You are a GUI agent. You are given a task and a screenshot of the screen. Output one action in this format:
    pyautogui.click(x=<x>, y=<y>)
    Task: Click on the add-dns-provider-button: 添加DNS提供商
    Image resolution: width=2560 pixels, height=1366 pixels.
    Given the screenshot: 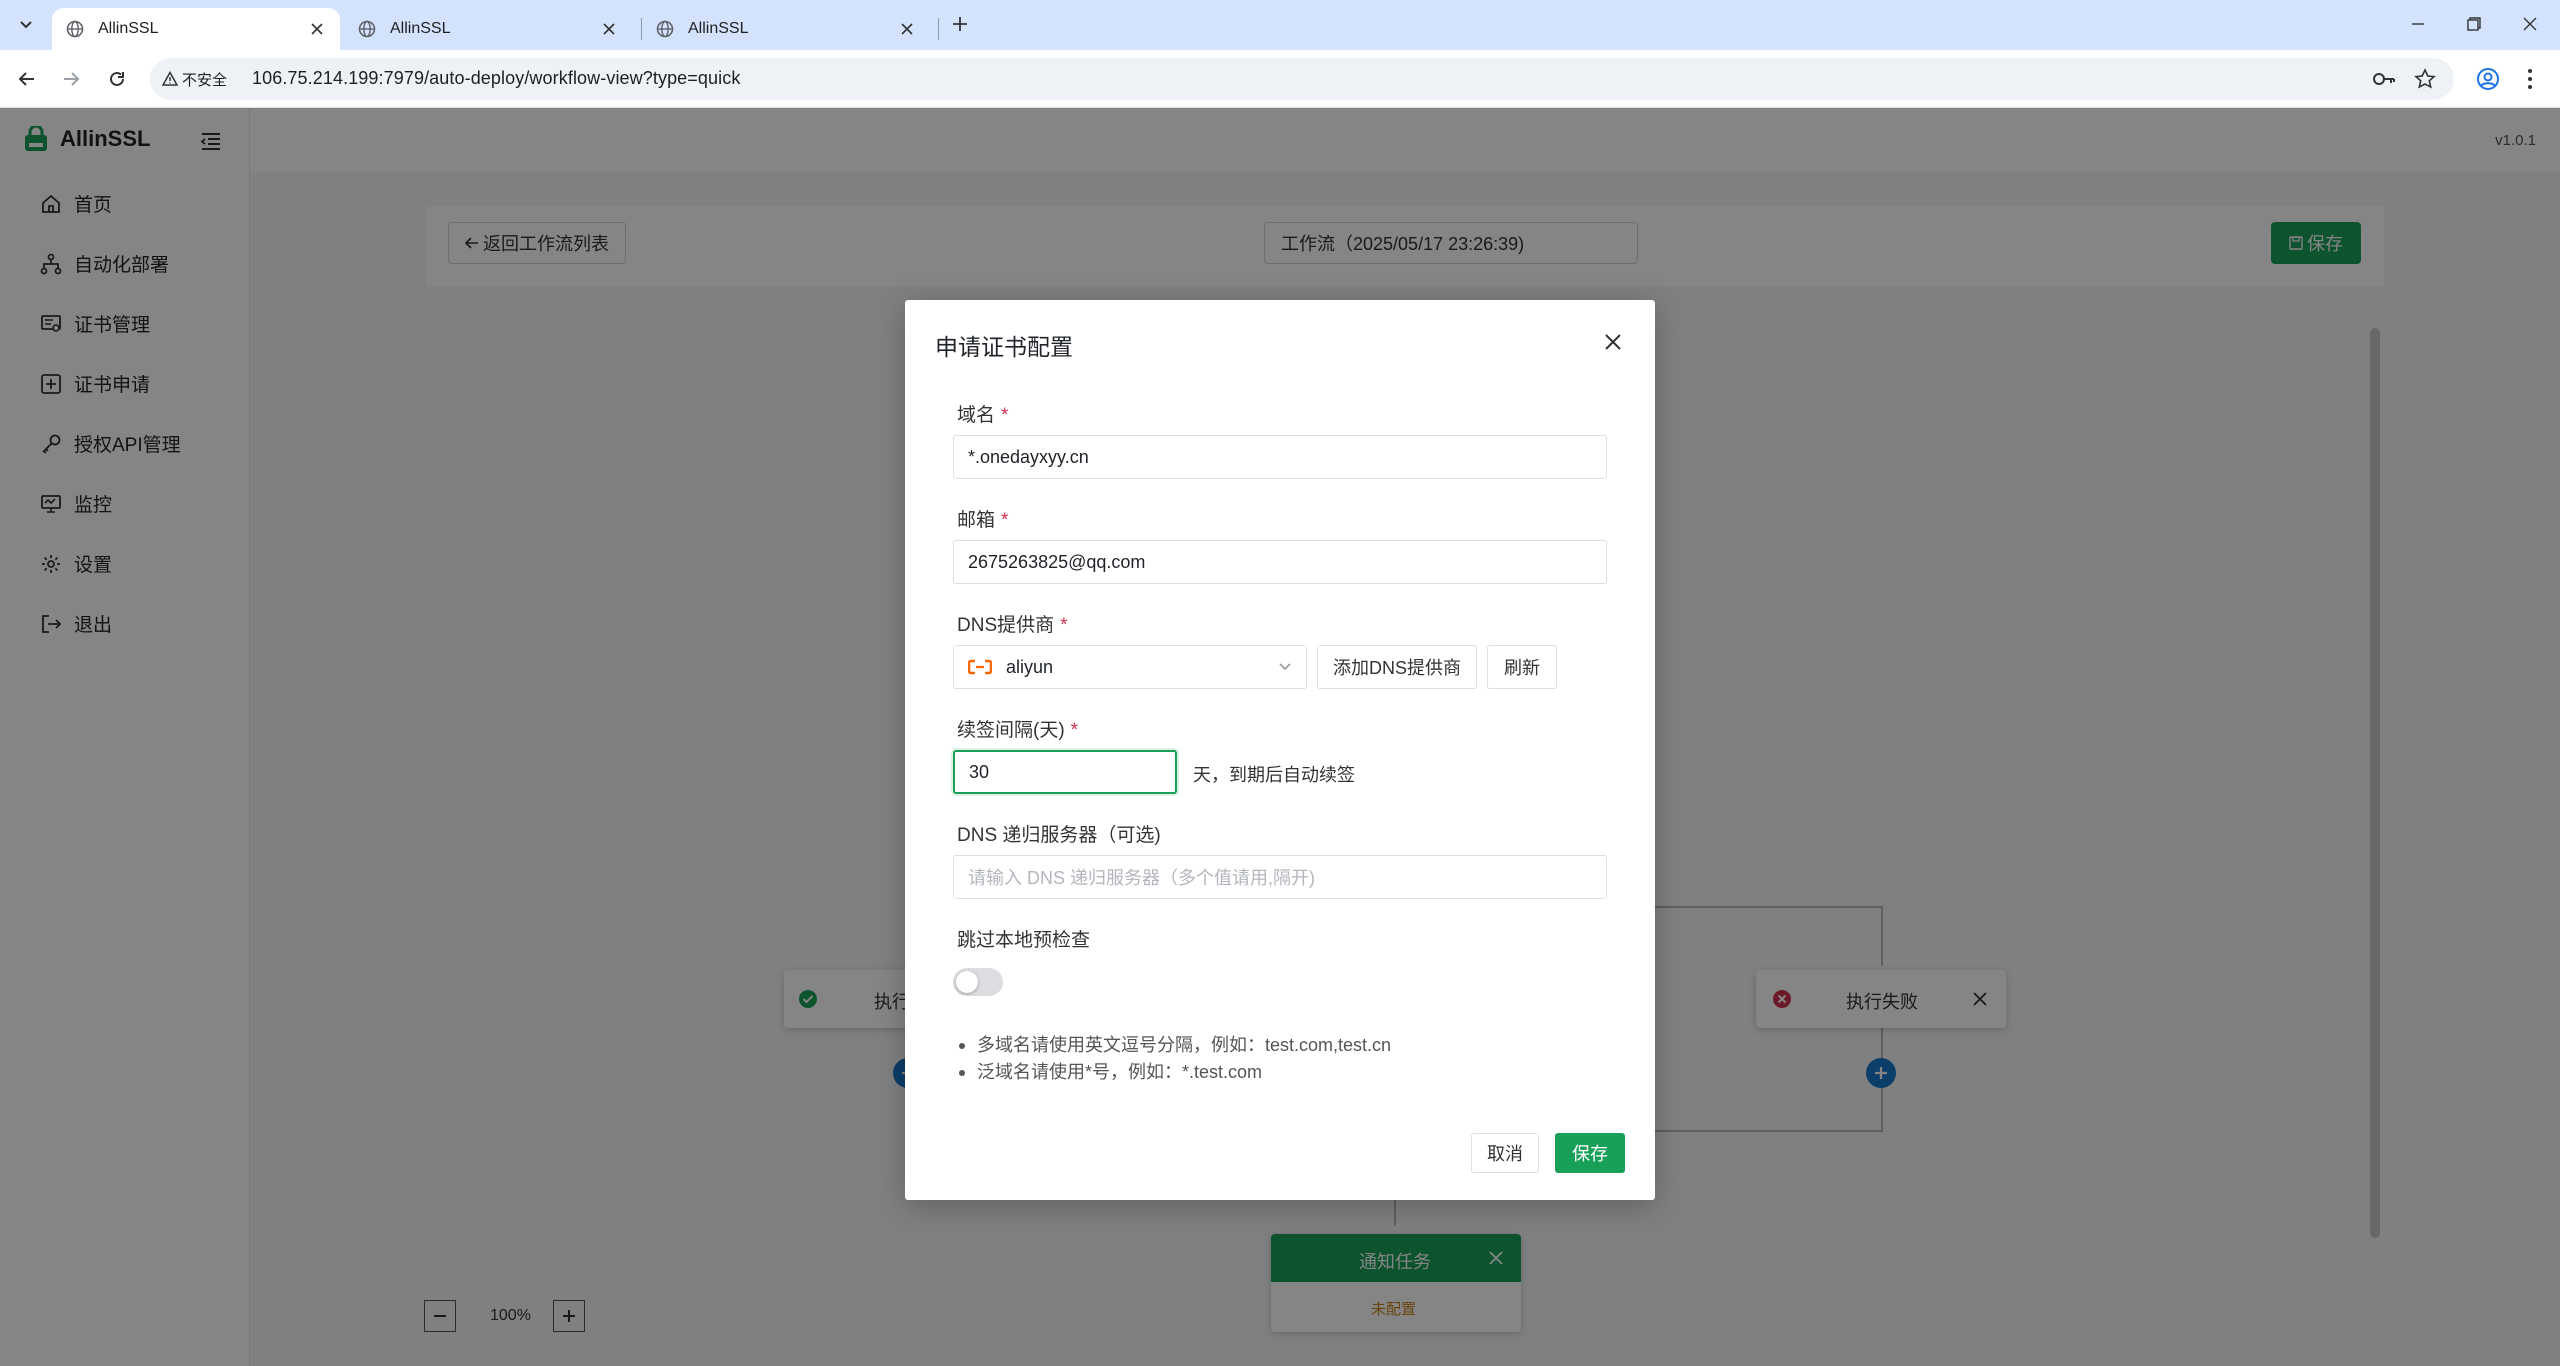 What is the action you would take?
    pyautogui.click(x=1397, y=667)
    